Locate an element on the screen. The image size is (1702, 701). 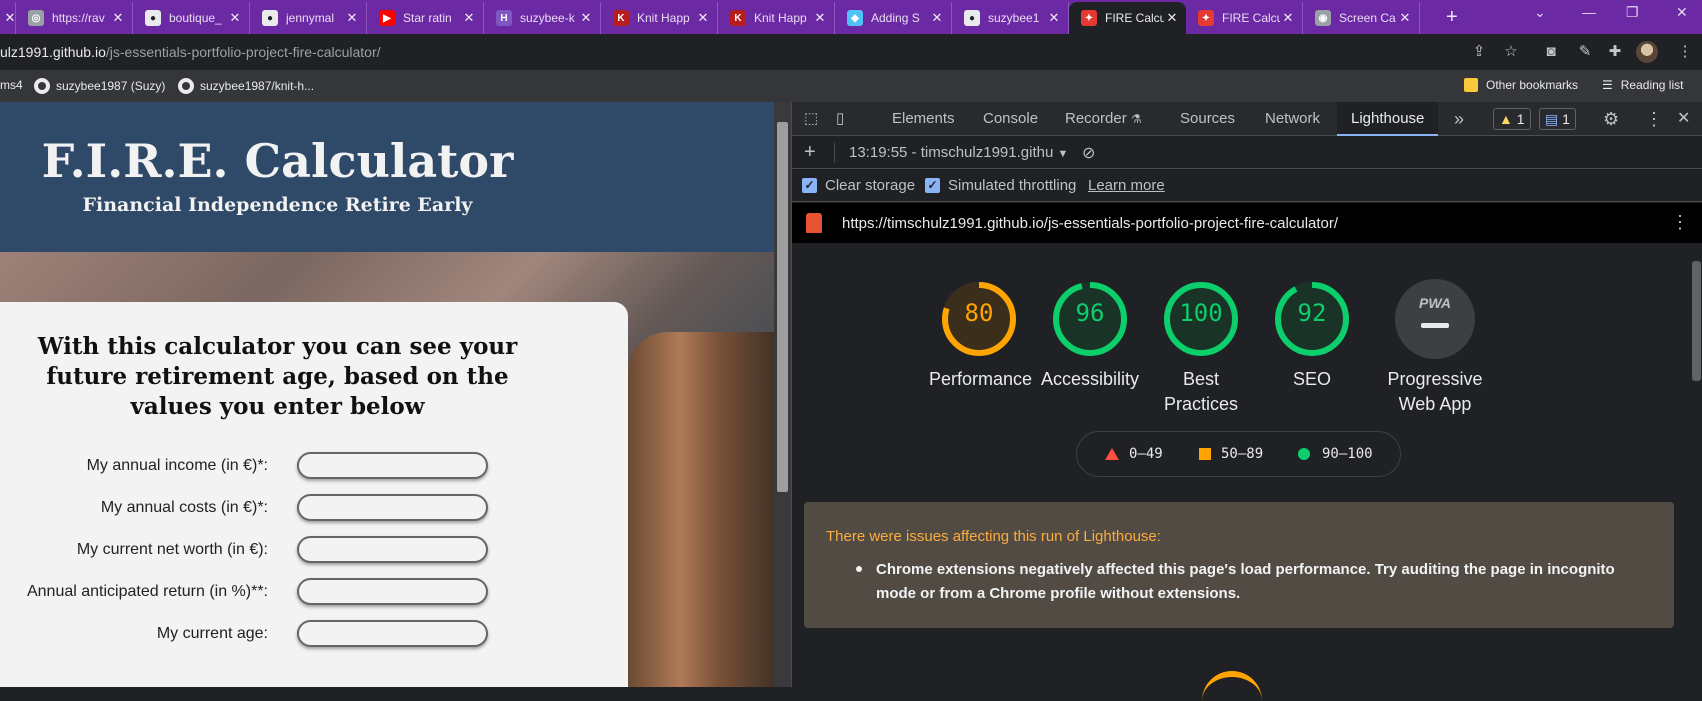
costs-input is located at coordinates (392, 507).